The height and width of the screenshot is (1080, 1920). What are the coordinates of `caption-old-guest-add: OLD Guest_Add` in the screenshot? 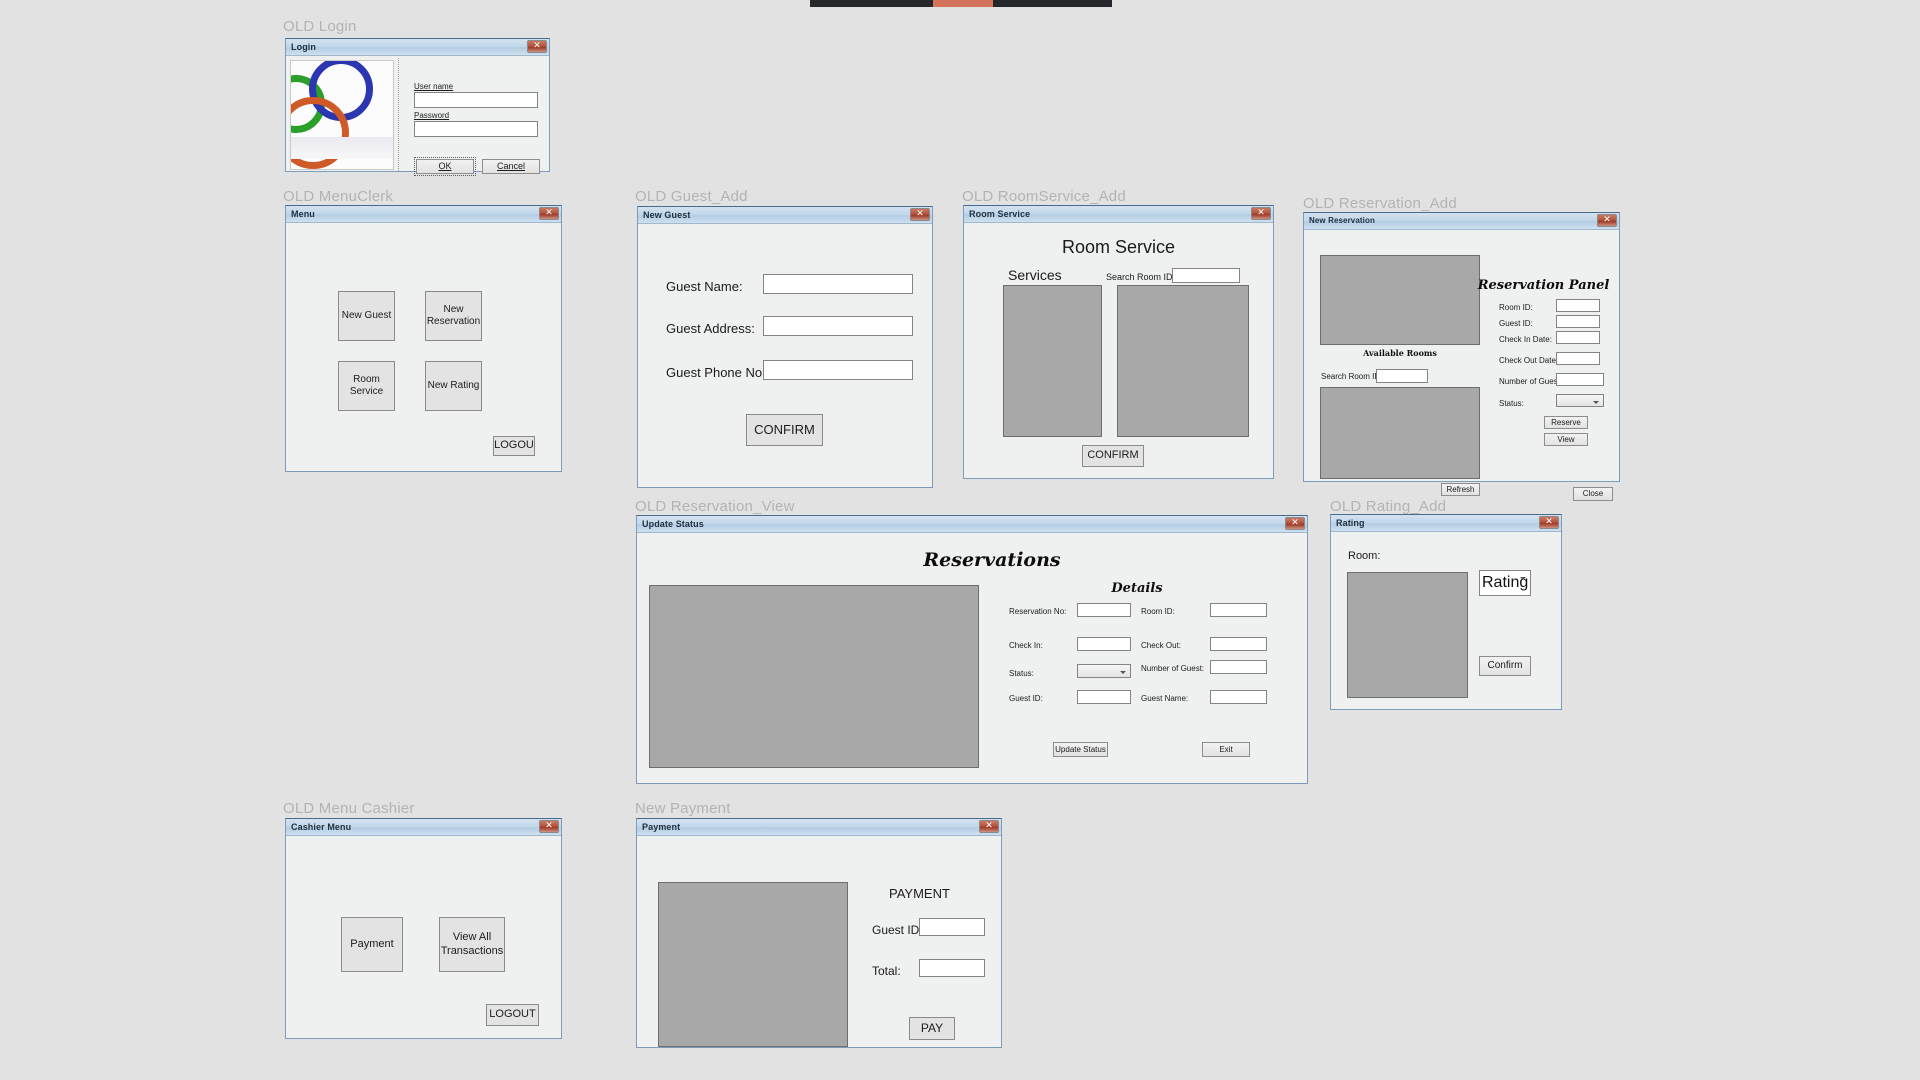 It's located at (691, 196).